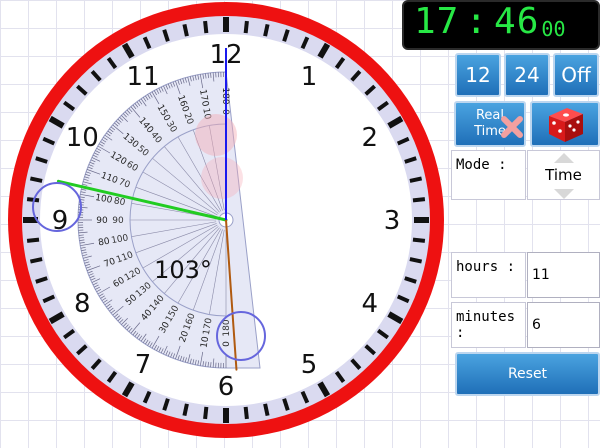 The image size is (600, 448). I want to click on hours-input: 11, so click(563, 275).